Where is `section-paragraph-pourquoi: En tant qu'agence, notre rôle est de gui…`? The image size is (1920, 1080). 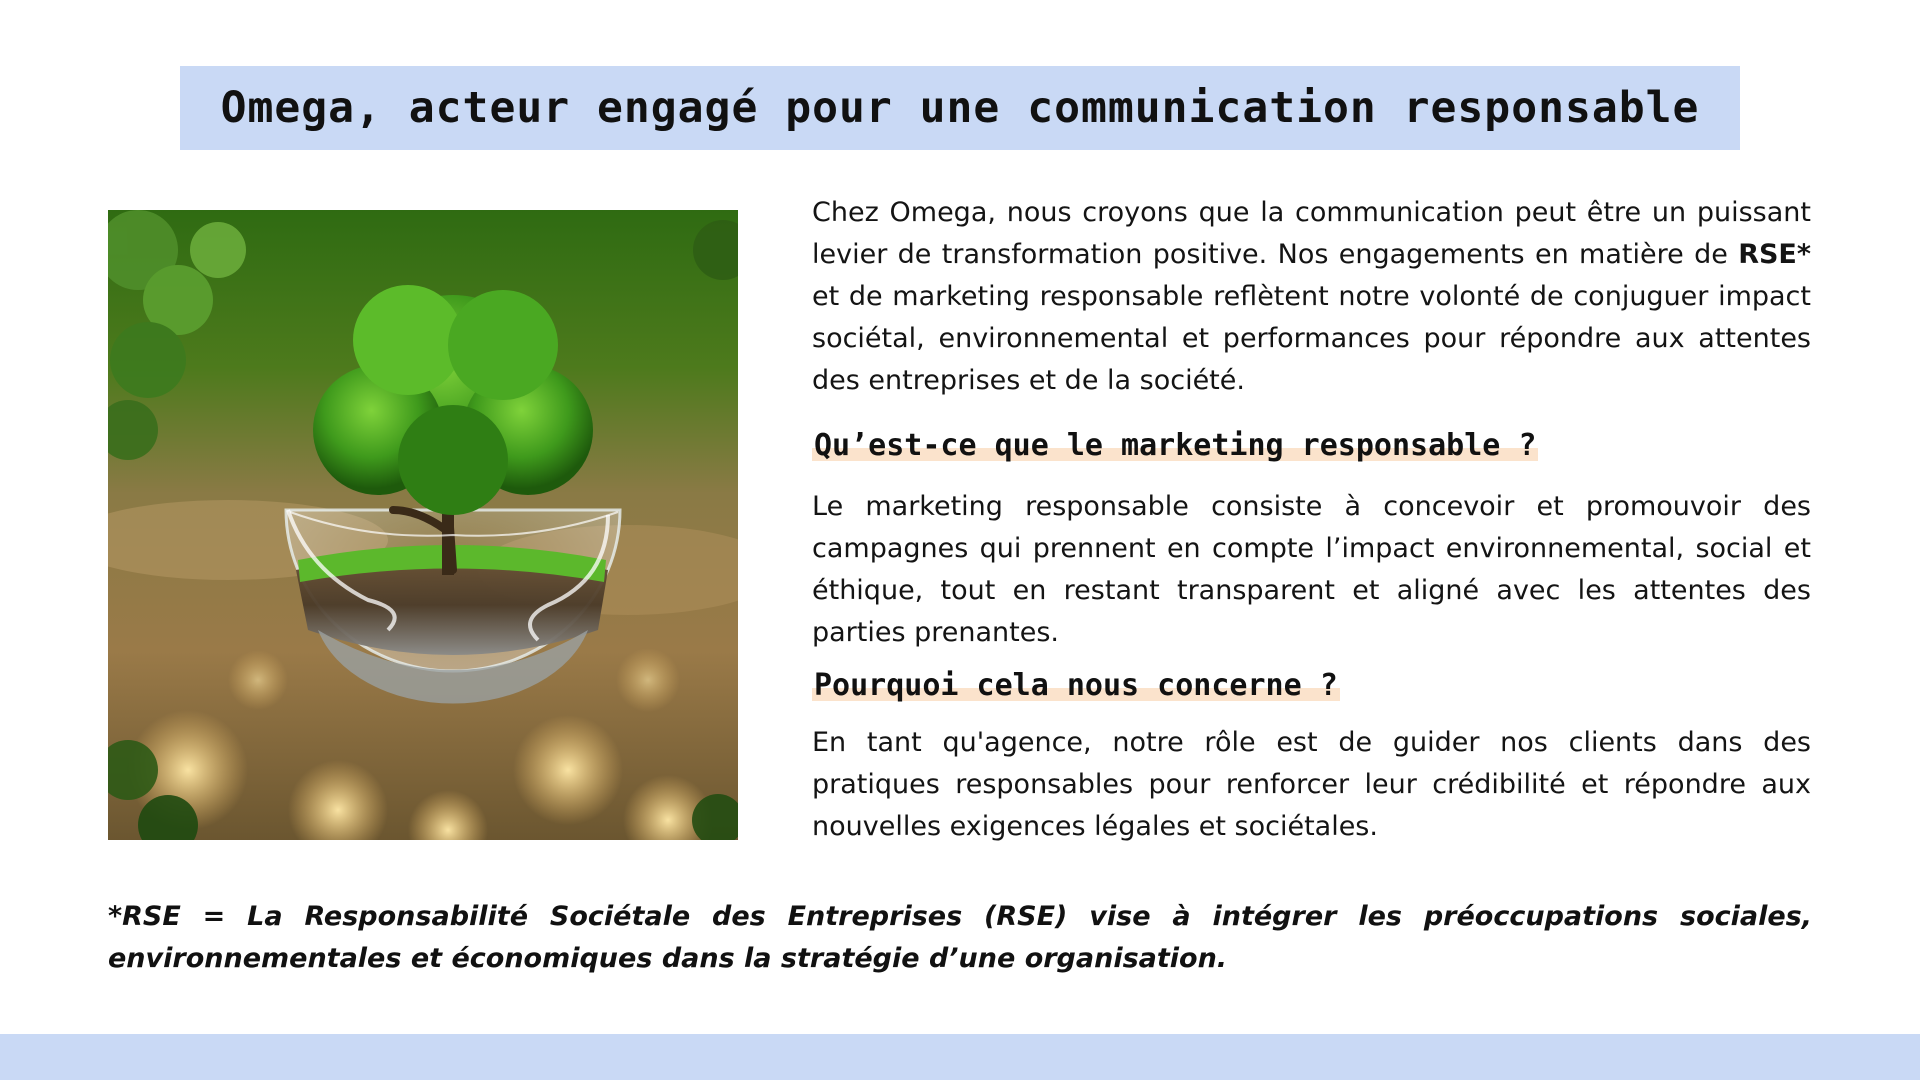 section-paragraph-pourquoi: En tant qu'agence, notre rôle est de gui… is located at coordinates (1311, 784).